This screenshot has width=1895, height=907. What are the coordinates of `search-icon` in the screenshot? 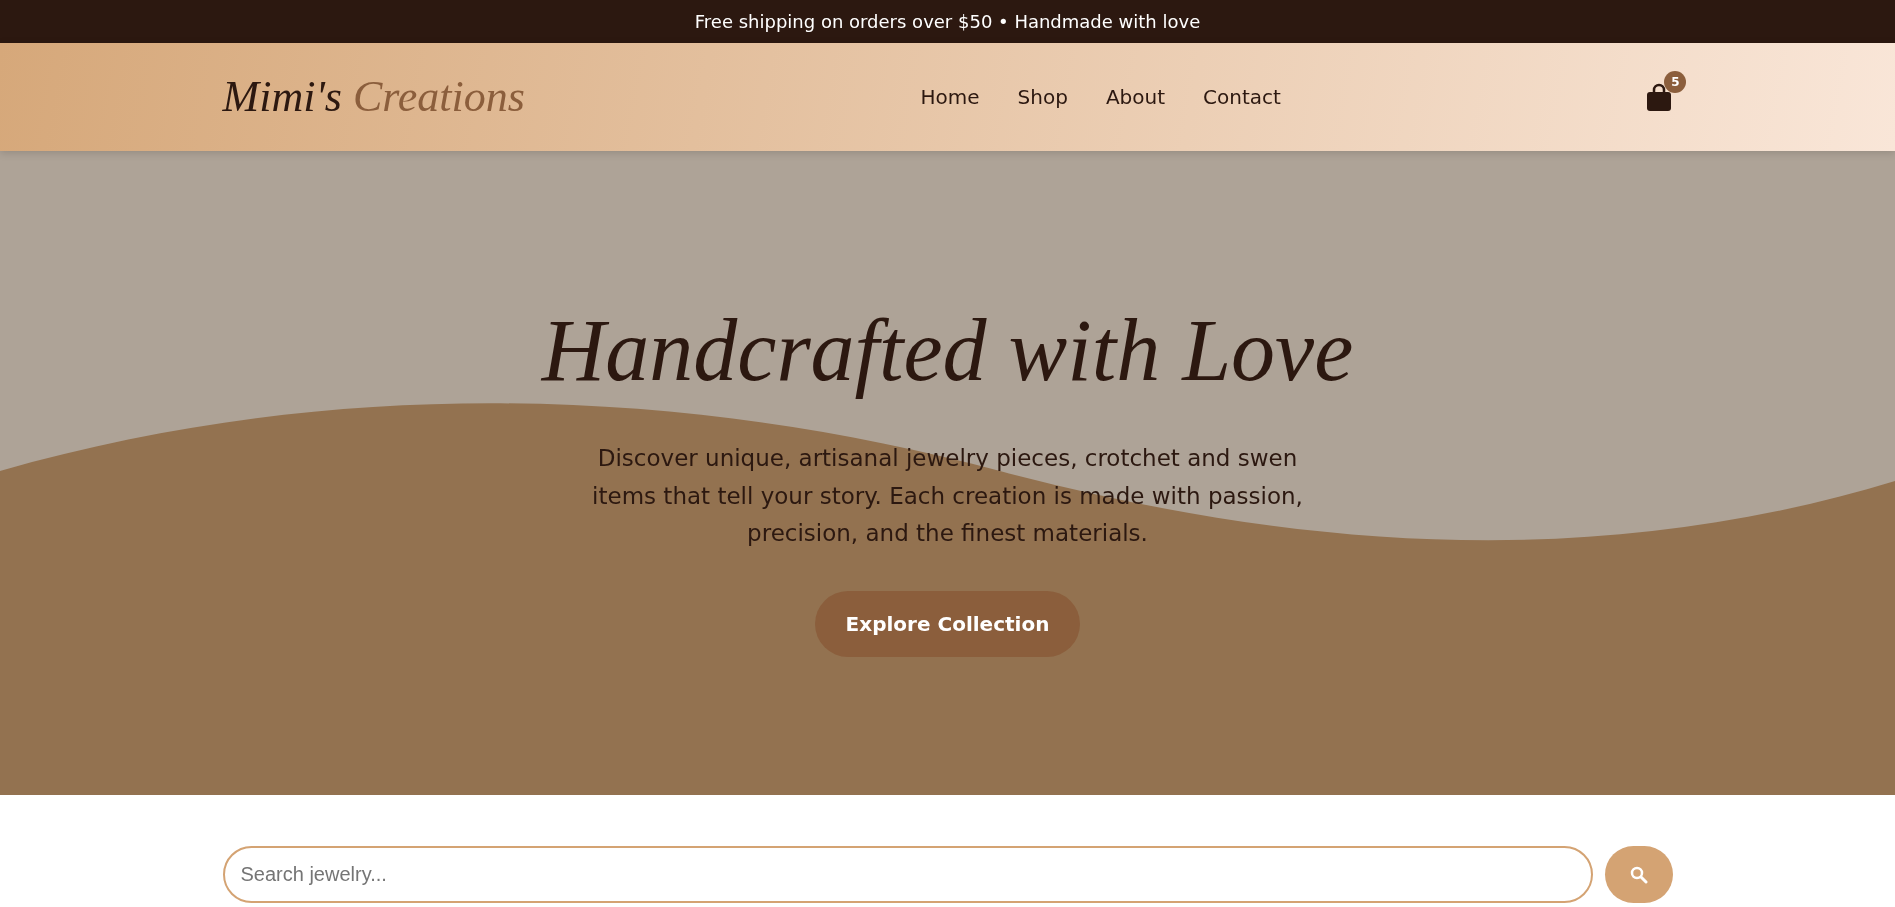 It's located at (1638, 874).